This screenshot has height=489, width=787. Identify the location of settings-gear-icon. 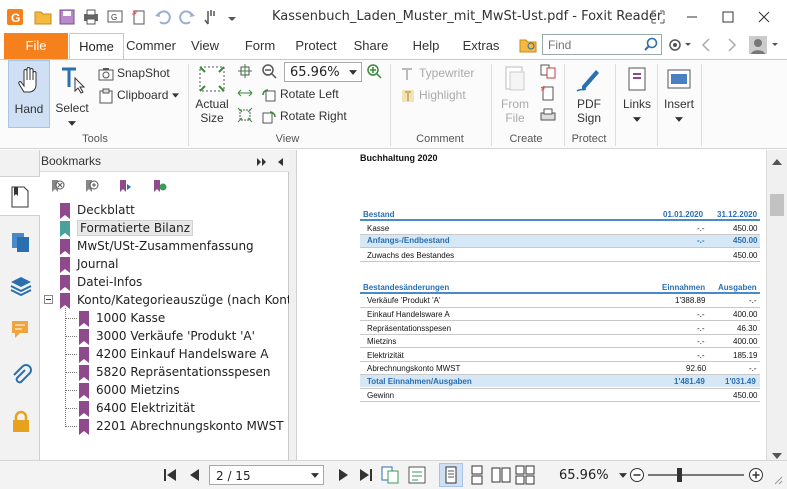
(680, 45).